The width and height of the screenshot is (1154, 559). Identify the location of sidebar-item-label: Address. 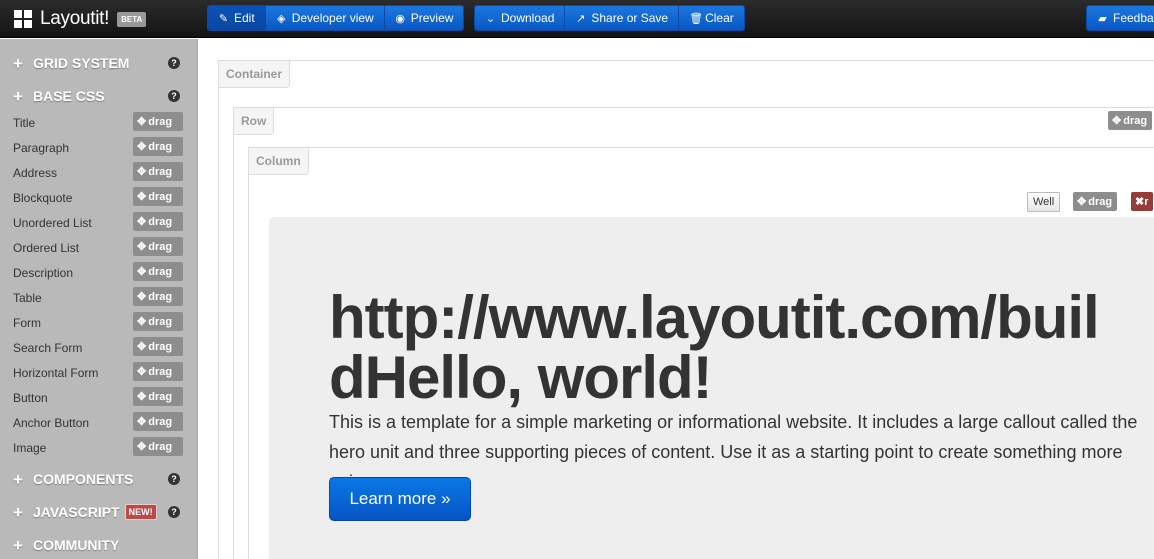
(35, 173).